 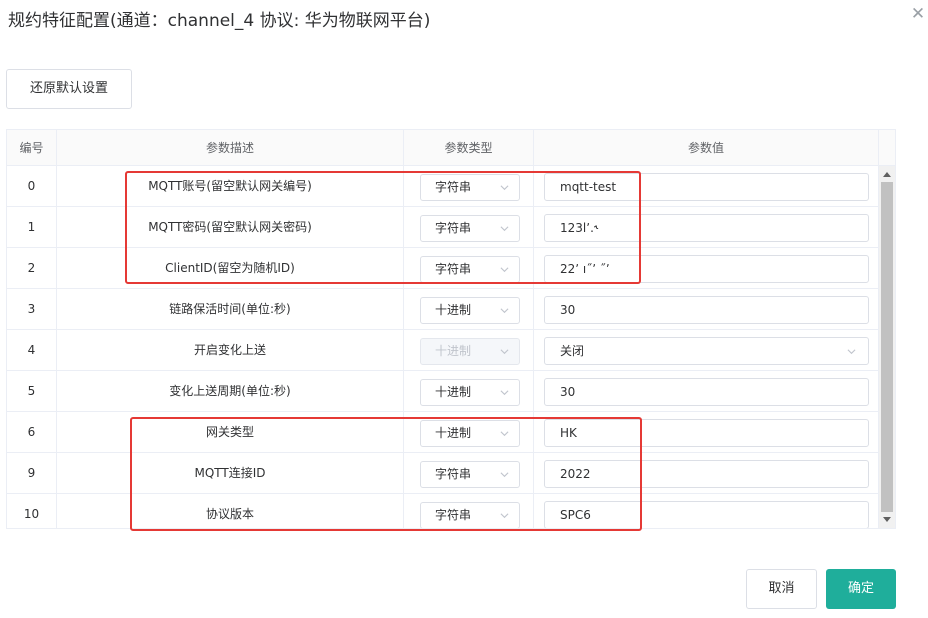 I want to click on close-icon: ✕, so click(x=918, y=14).